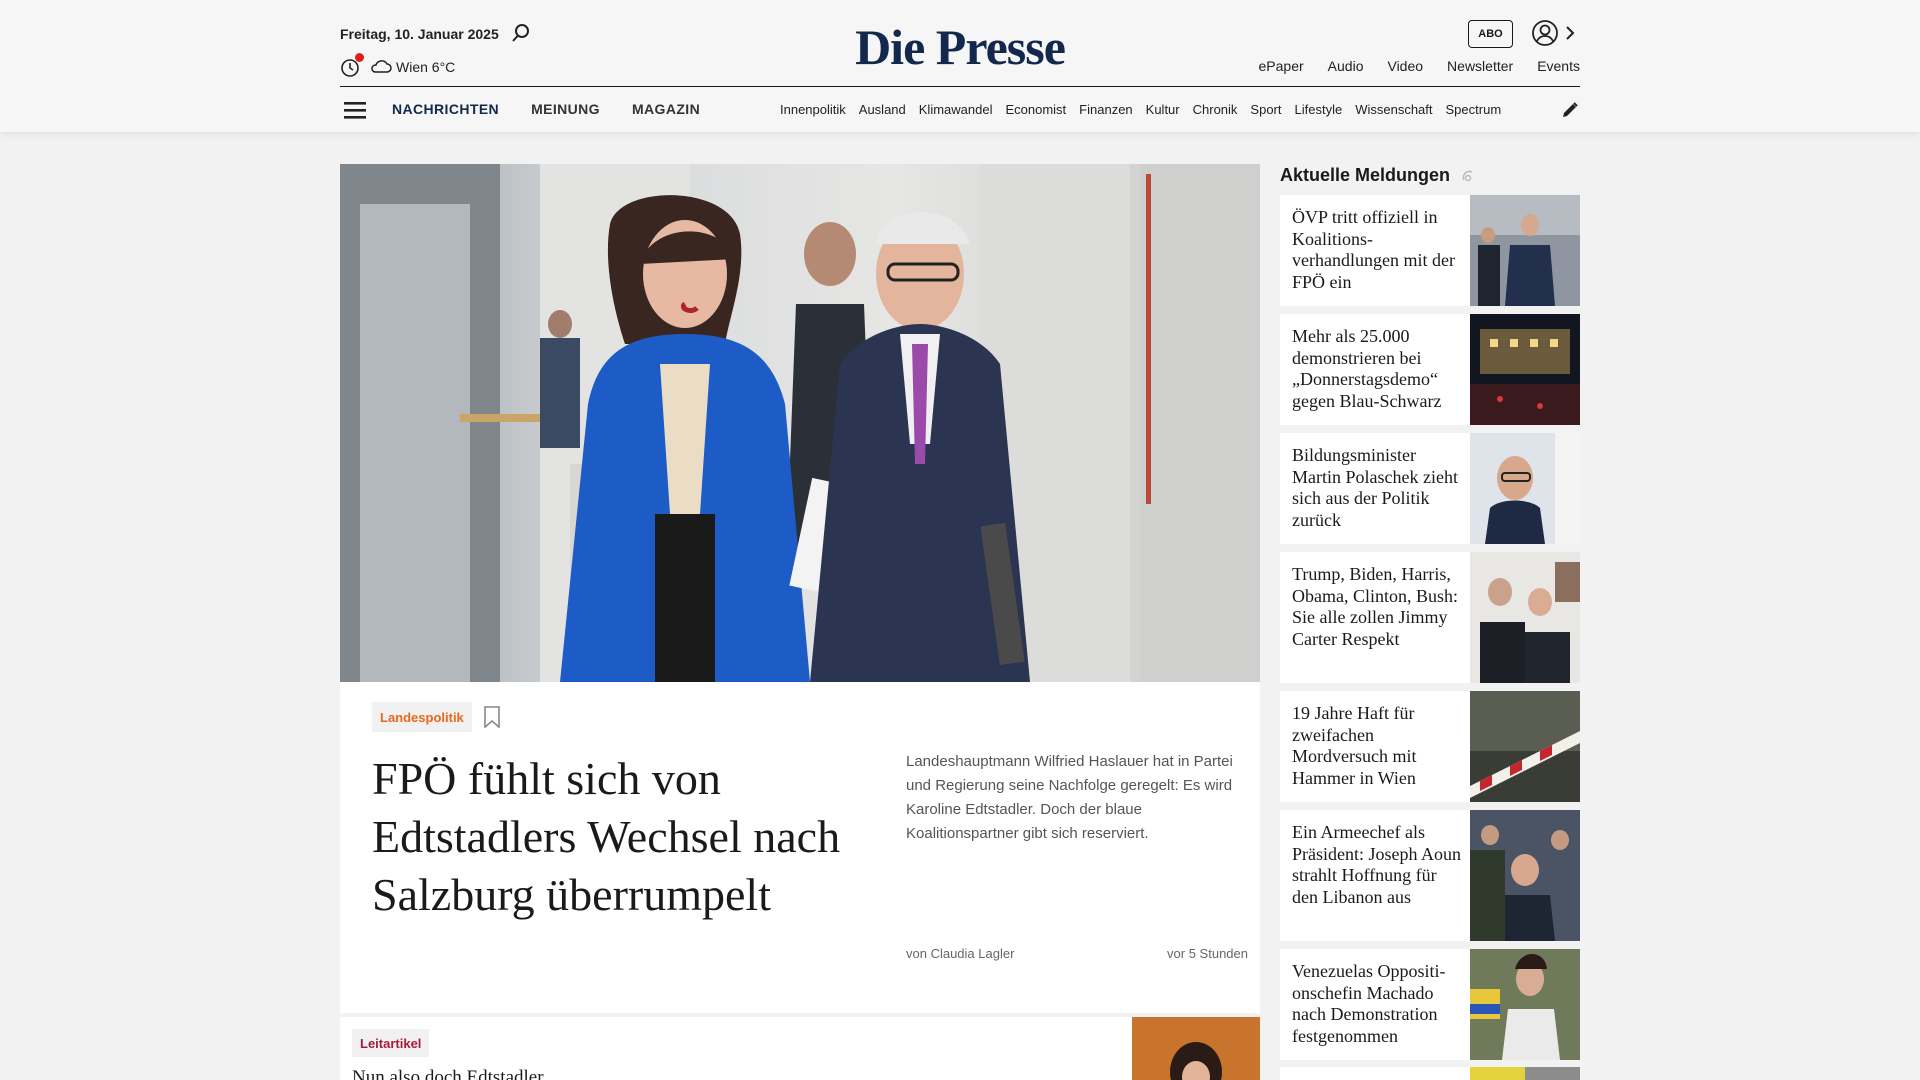  Describe the element at coordinates (1474, 109) in the screenshot. I see `section-spectrum: Spectrum` at that location.